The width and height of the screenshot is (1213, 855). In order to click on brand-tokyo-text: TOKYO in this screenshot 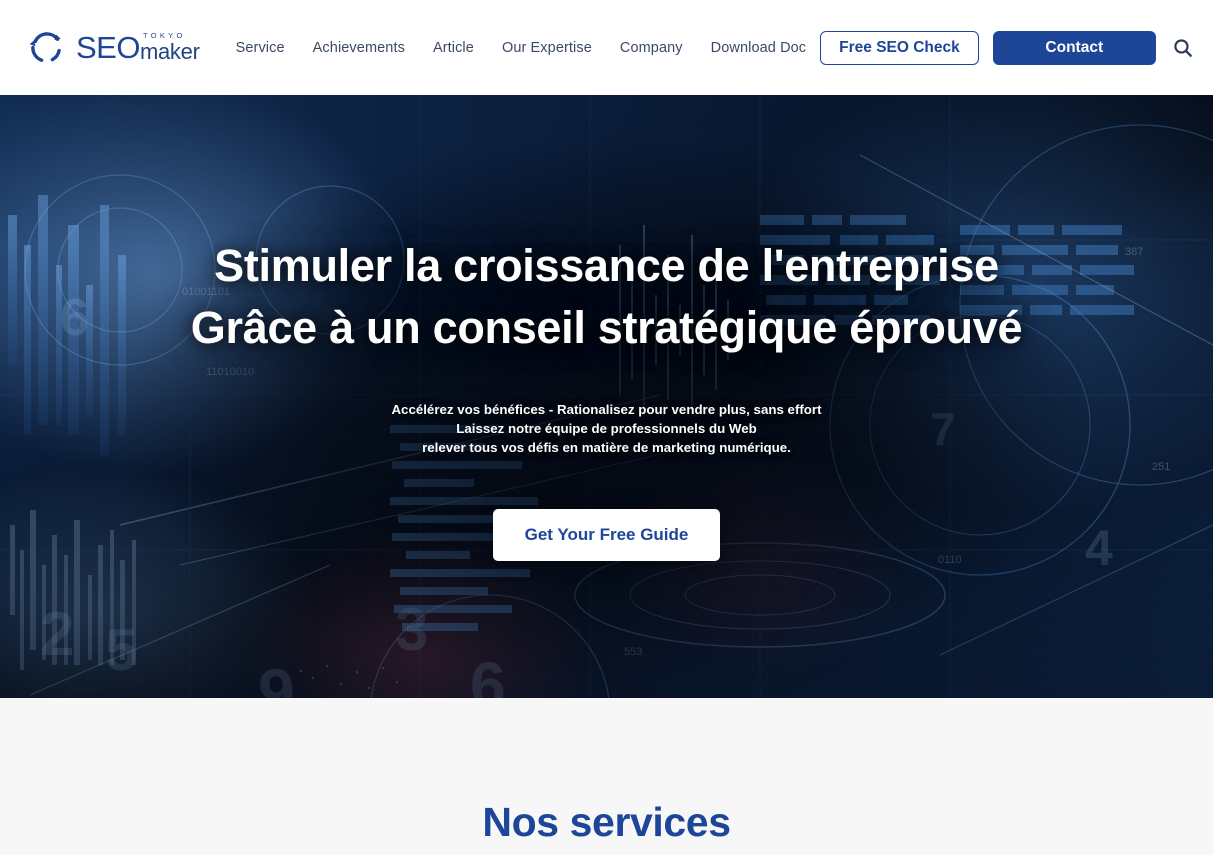, I will do `click(164, 35)`.